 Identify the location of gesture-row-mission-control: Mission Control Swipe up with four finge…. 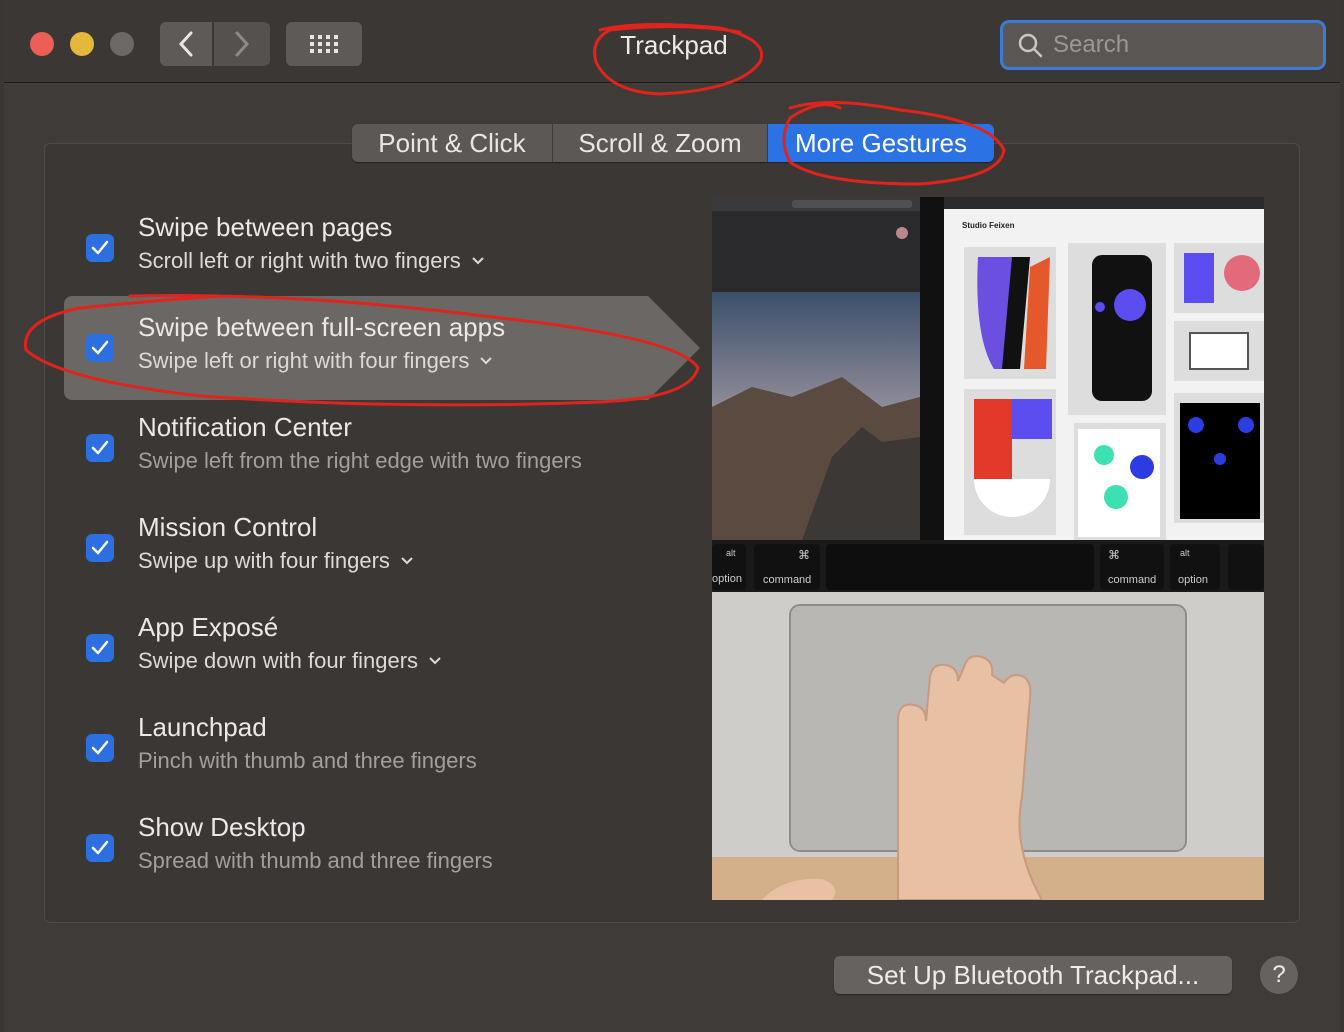
(384, 546).